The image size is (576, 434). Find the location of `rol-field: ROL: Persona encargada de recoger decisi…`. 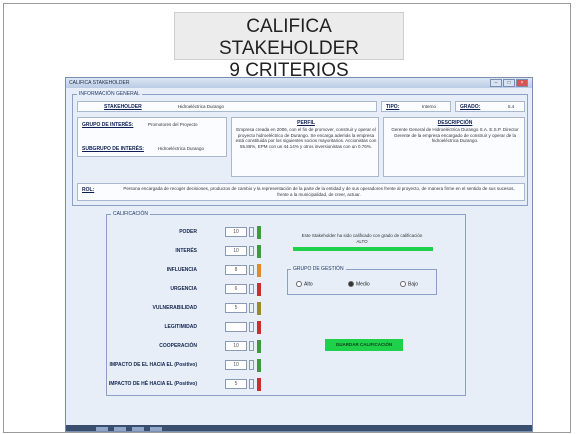

rol-field: ROL: Persona encargada de recoger decisi… is located at coordinates (301, 192).